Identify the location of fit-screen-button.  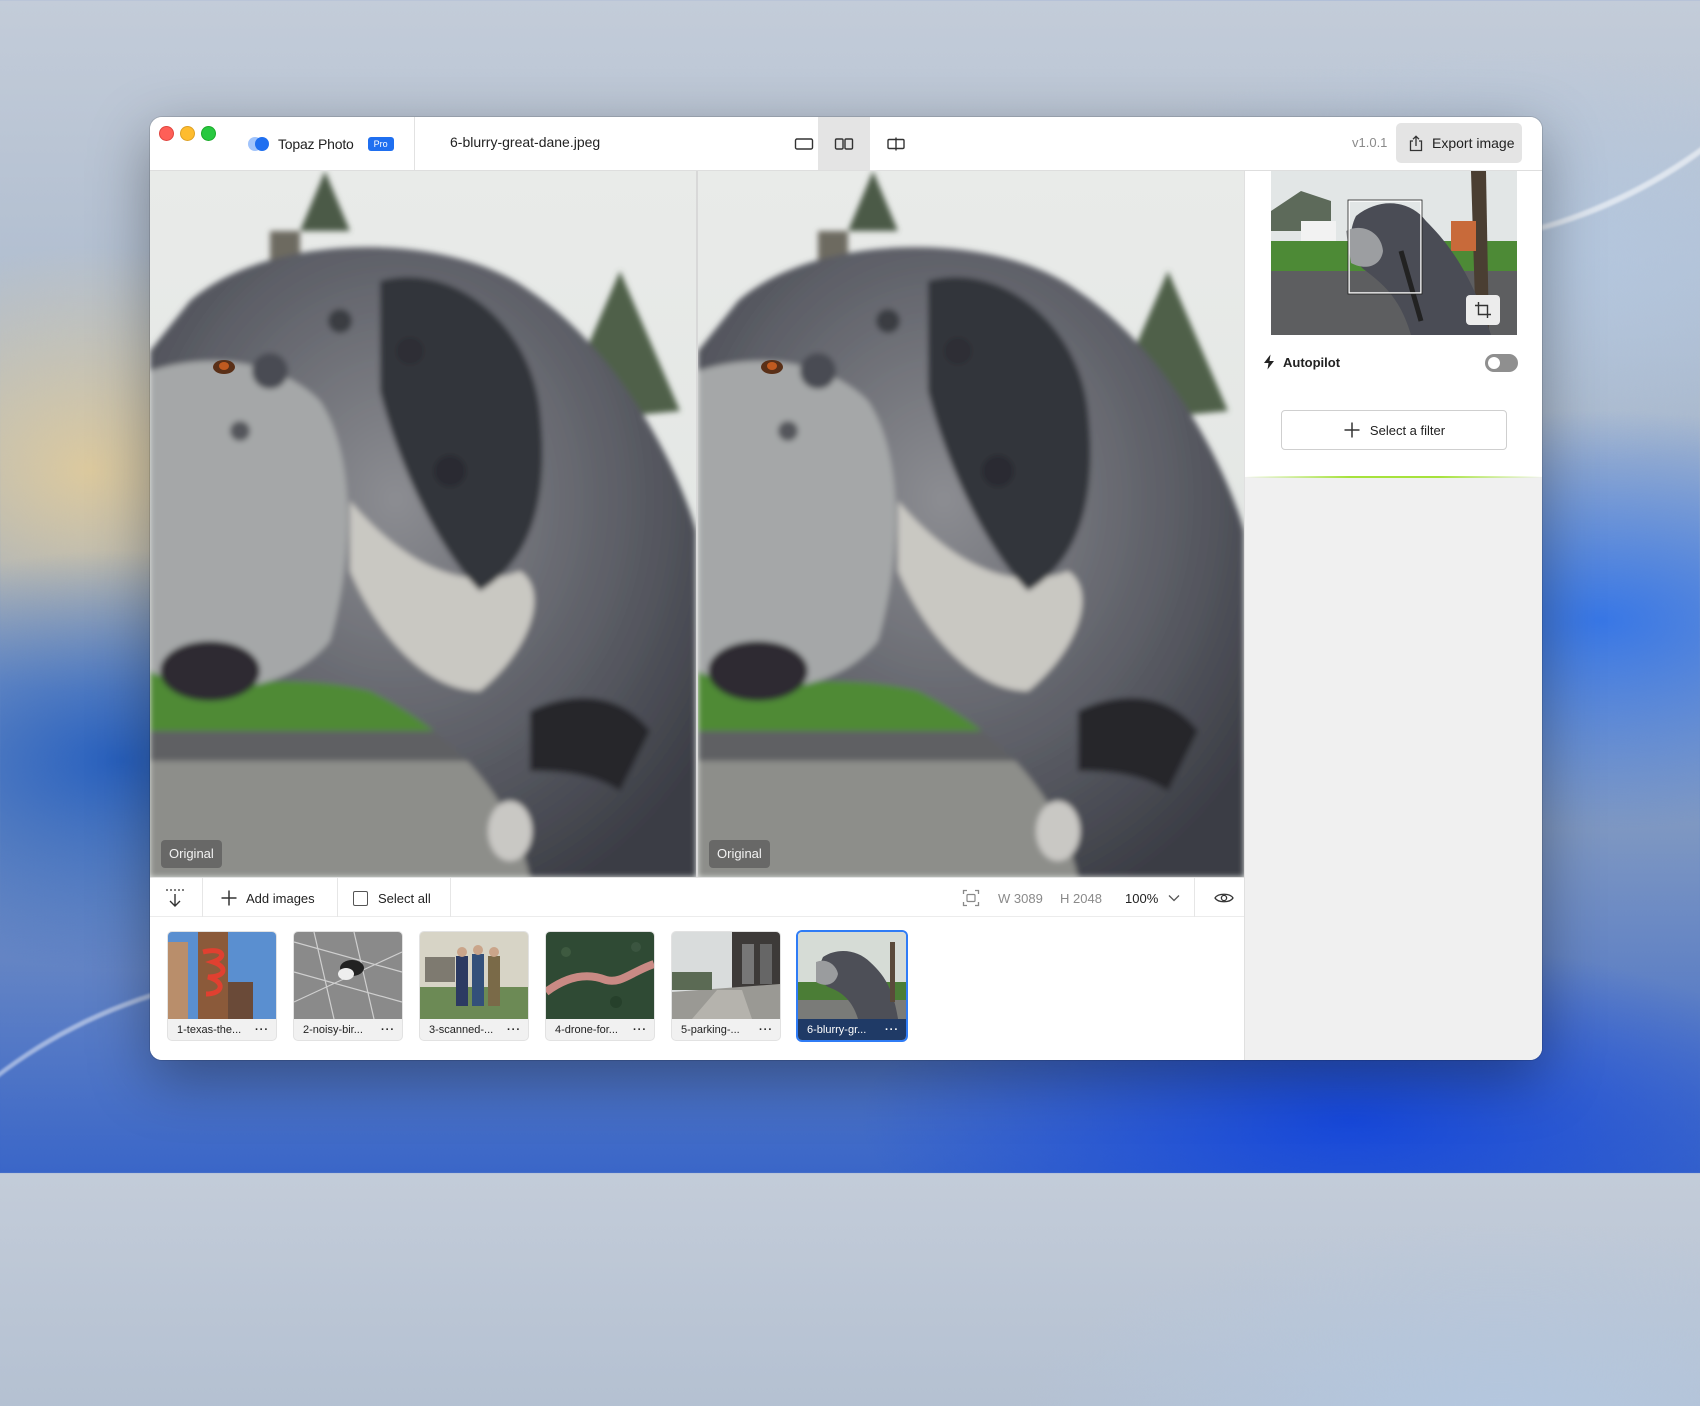
(971, 898).